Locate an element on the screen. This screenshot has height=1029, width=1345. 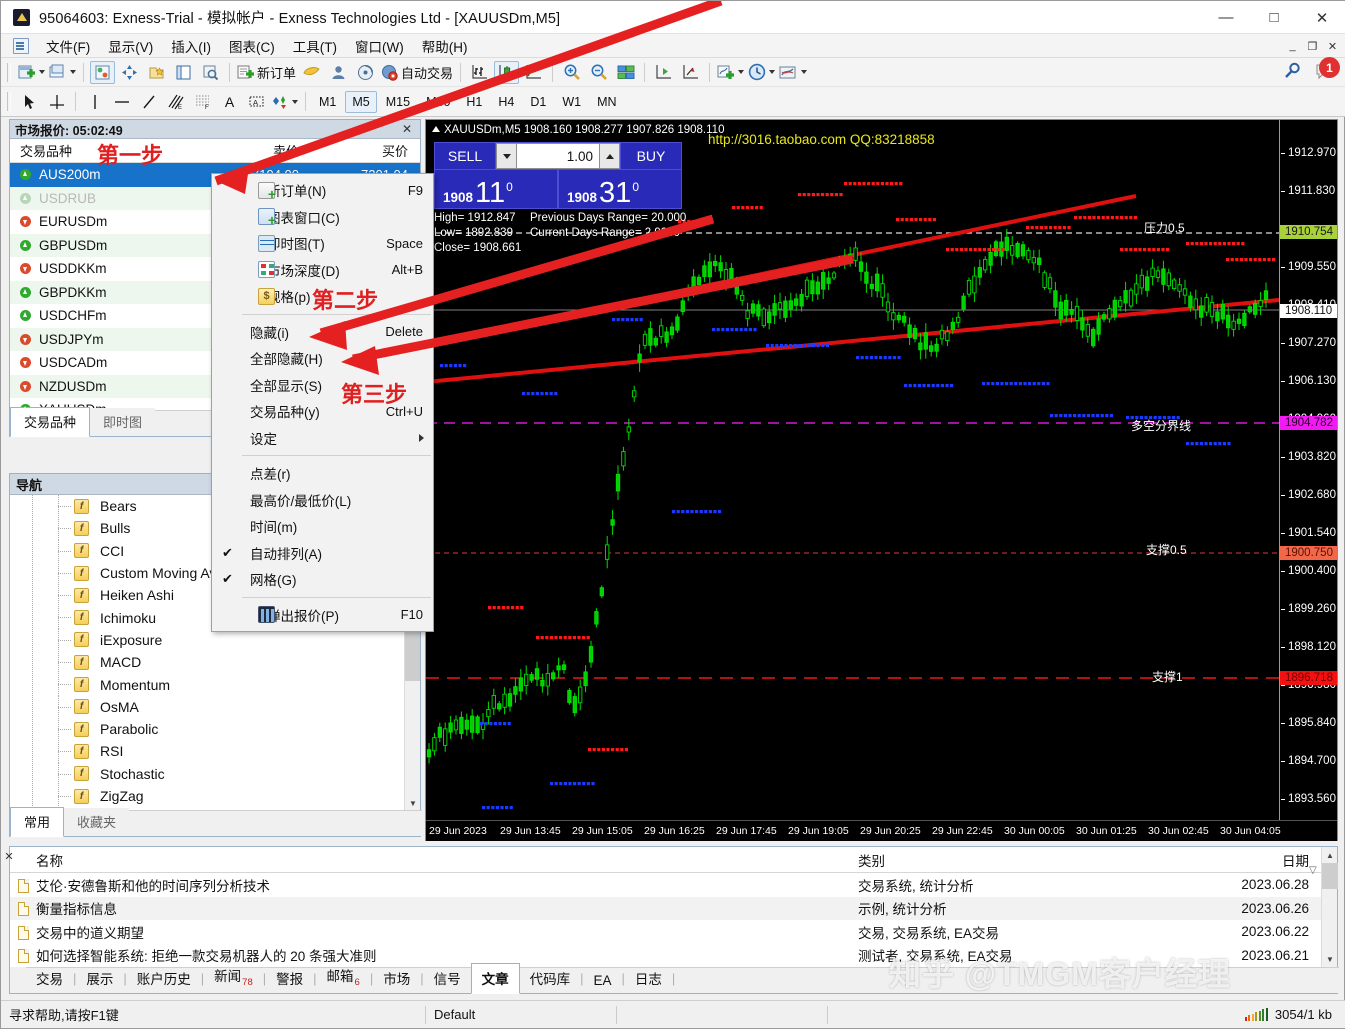
add-indicator-button is located at coordinates (730, 72).